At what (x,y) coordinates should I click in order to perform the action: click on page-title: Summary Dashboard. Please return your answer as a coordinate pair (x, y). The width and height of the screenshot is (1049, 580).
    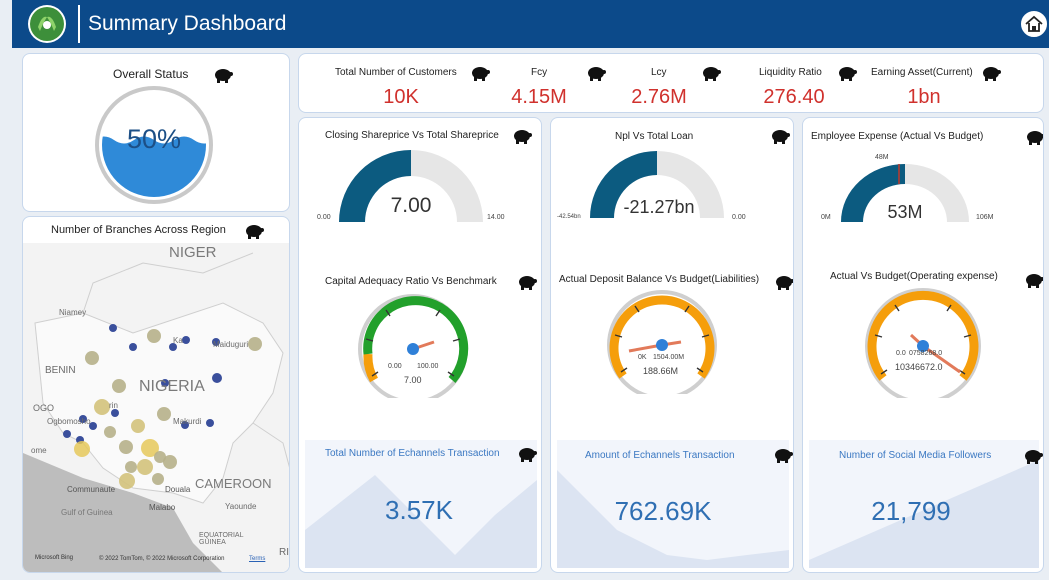
    Looking at the image, I should click on (187, 23).